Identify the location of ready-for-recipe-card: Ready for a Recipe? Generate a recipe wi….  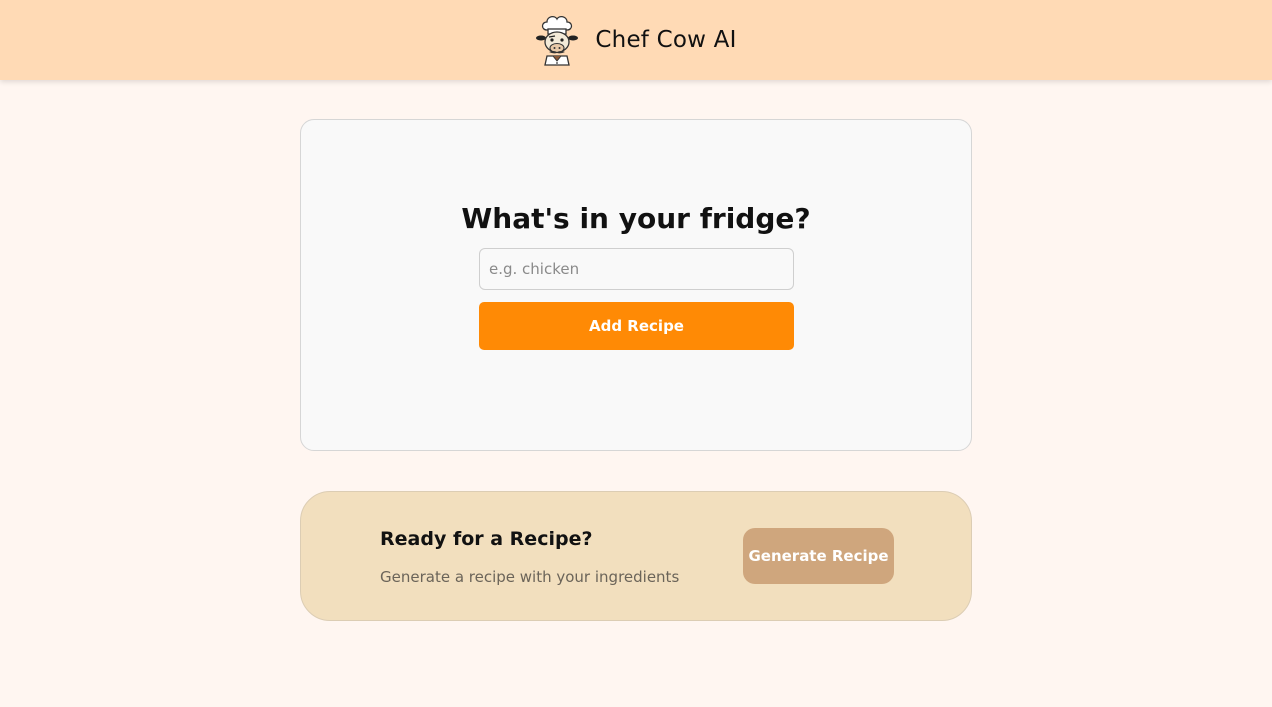
(636, 556).